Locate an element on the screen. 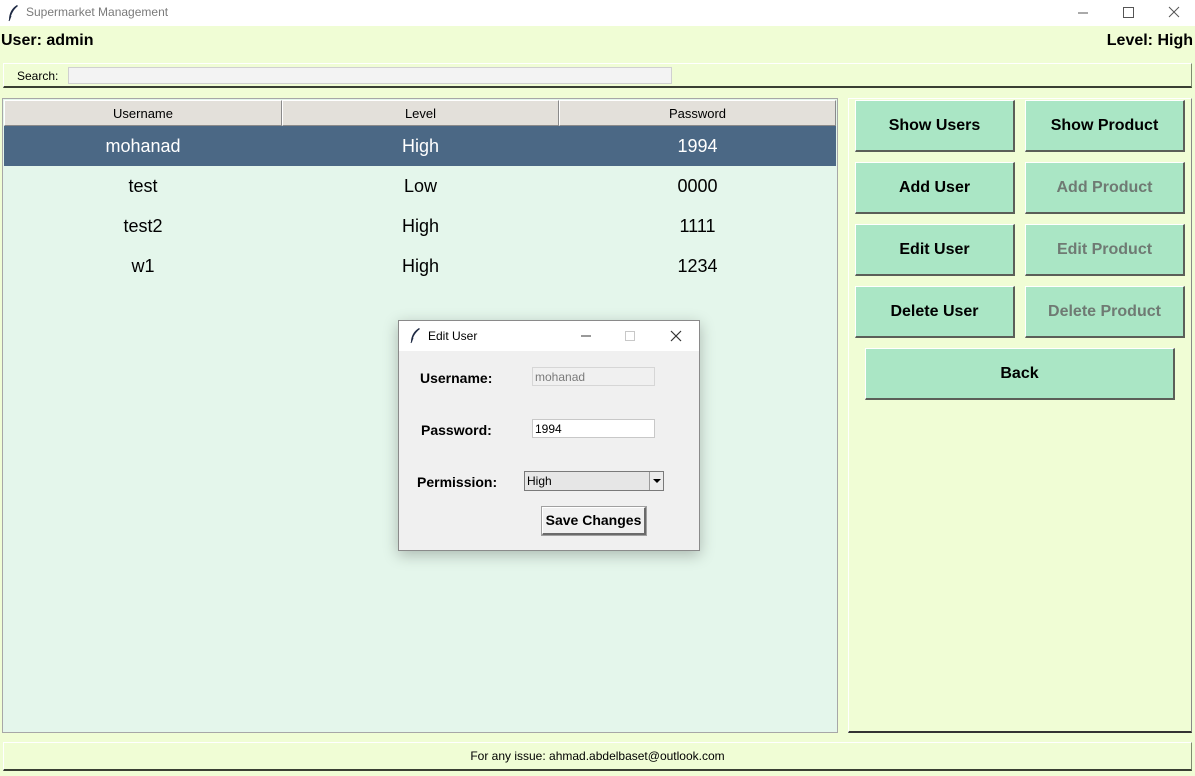  username-field is located at coordinates (593, 376).